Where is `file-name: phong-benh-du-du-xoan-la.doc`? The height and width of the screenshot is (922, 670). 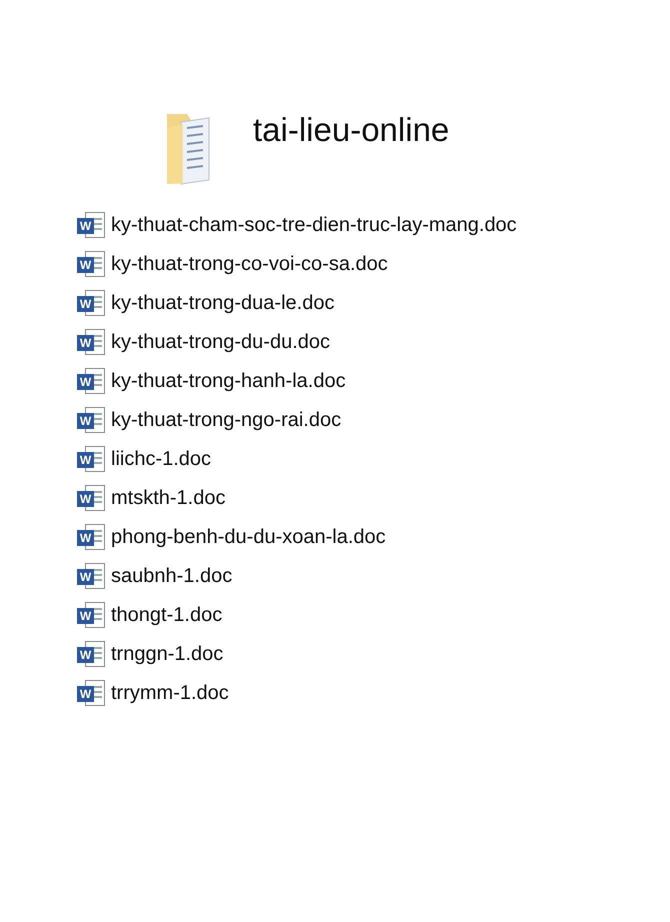 file-name: phong-benh-du-du-xoan-la.doc is located at coordinates (248, 537).